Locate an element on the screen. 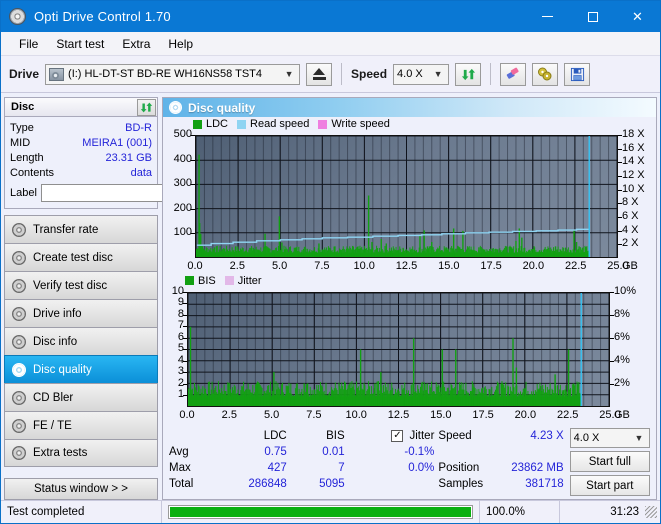 The width and height of the screenshot is (661, 524). y2-axis-tick-label: 6% is located at coordinates (622, 336).